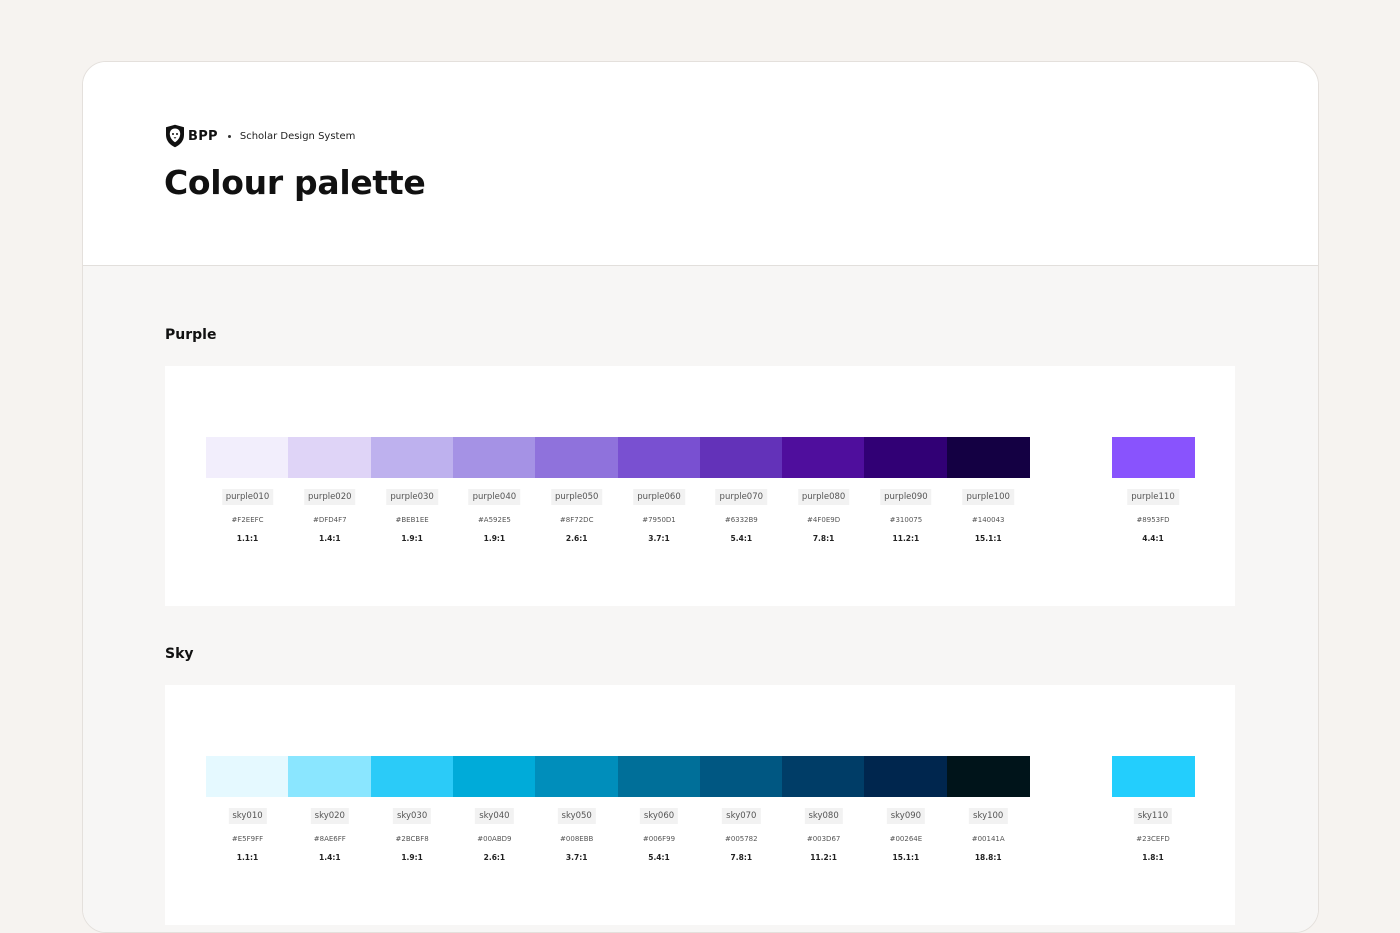  Describe the element at coordinates (659, 520) in the screenshot. I see `swatch-hex-value: #7950D1` at that location.